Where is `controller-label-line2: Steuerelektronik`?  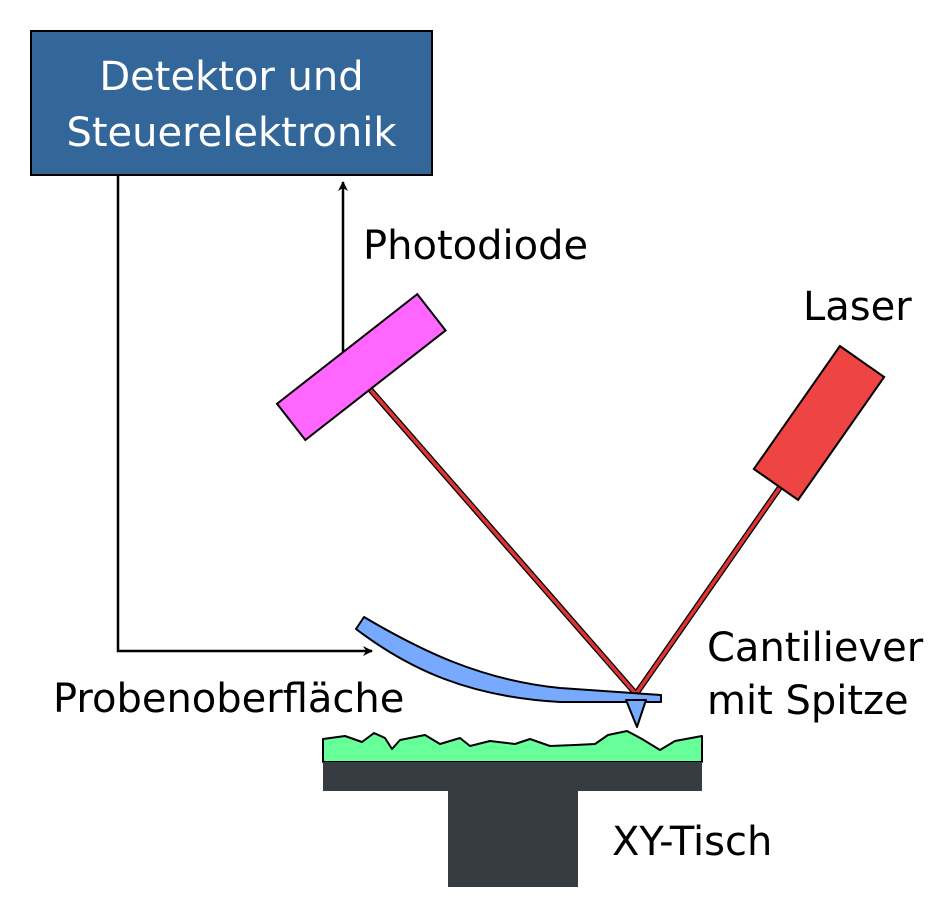
controller-label-line2: Steuerelektronik is located at coordinates (231, 133).